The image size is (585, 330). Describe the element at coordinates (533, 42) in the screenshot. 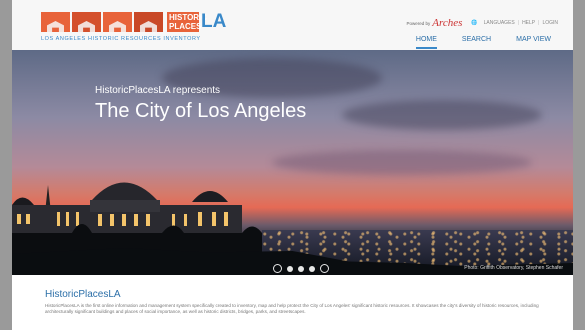

I see `nav-map-view: MAP VIEW` at that location.